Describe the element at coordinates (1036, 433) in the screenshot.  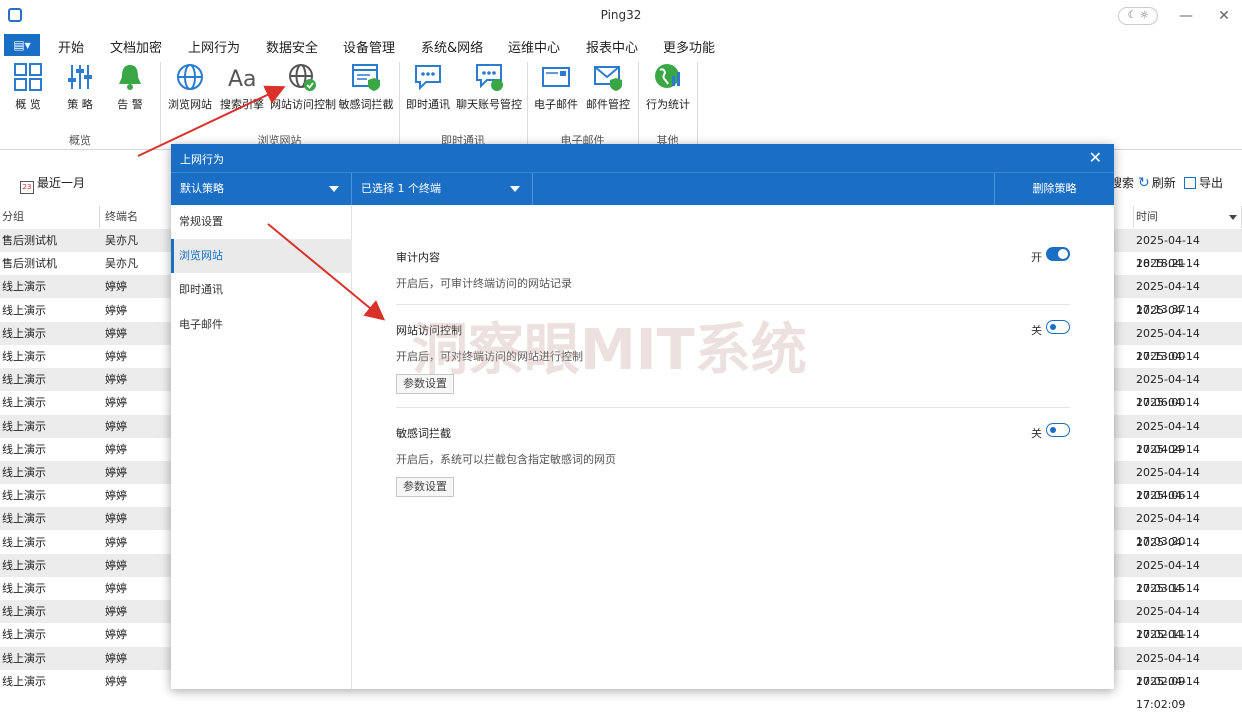
I see `setting-state-label: 关` at that location.